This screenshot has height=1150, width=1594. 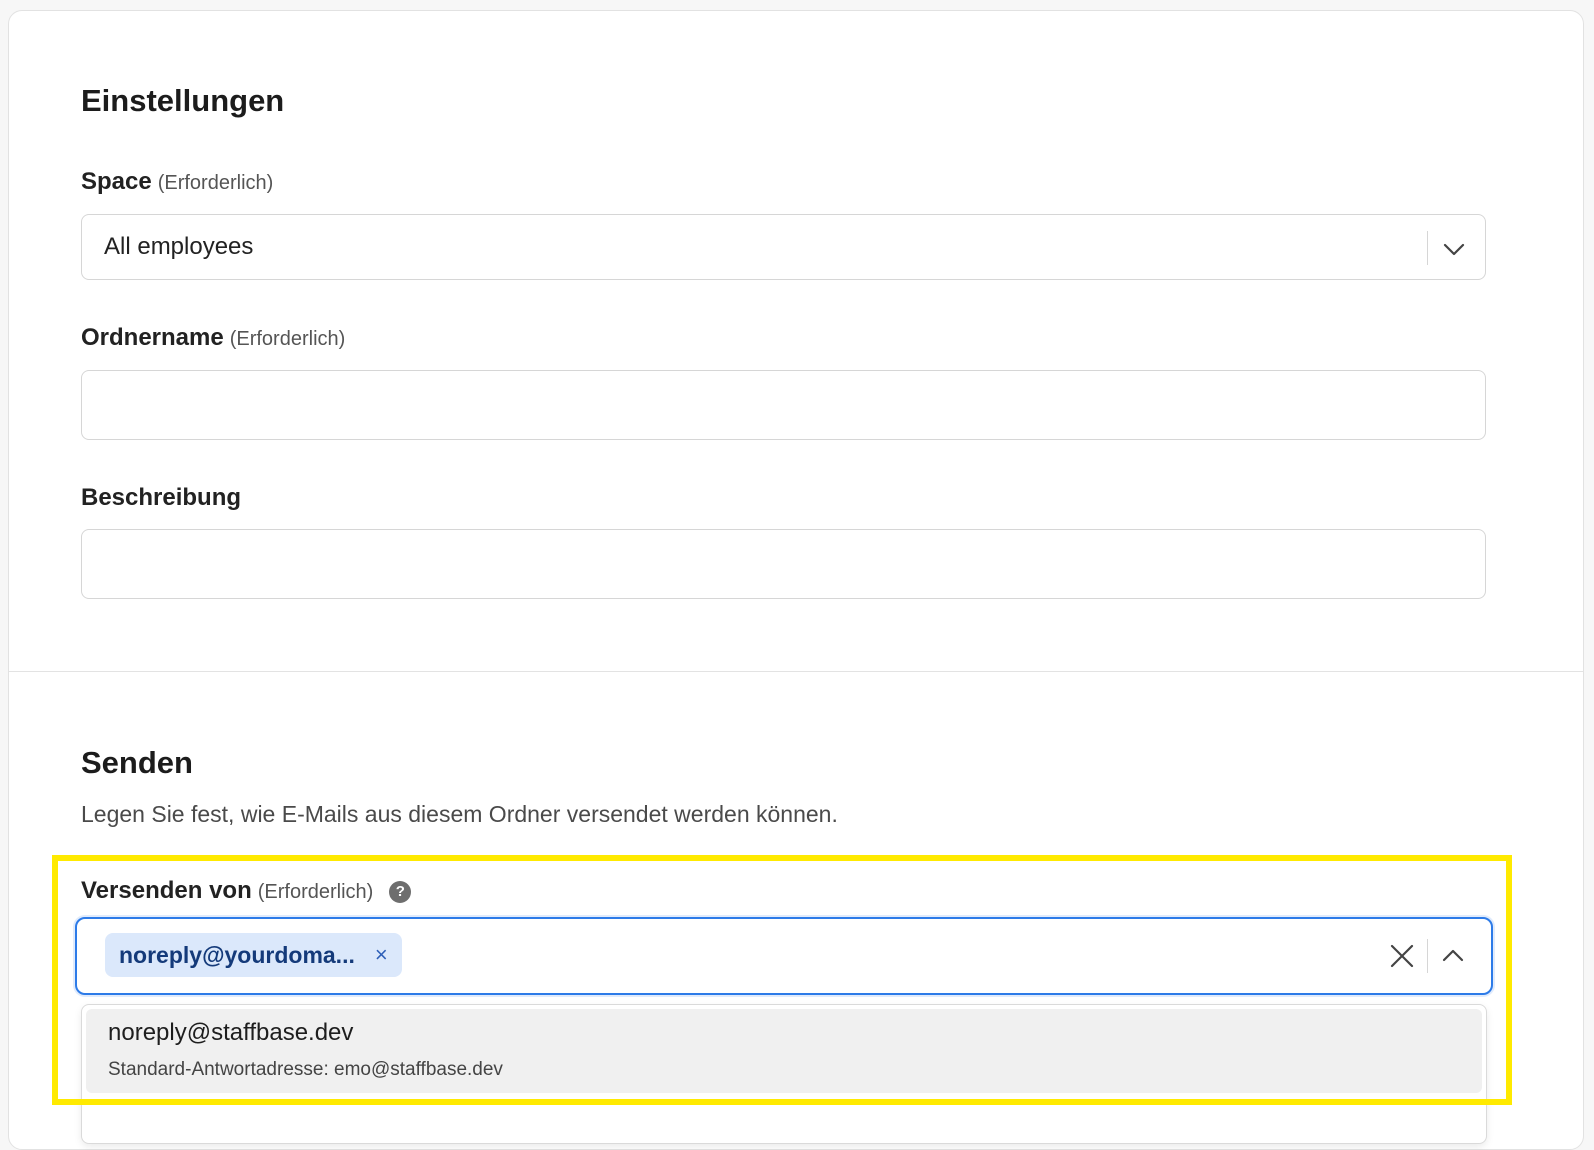 I want to click on space-select-separator, so click(x=1427, y=248).